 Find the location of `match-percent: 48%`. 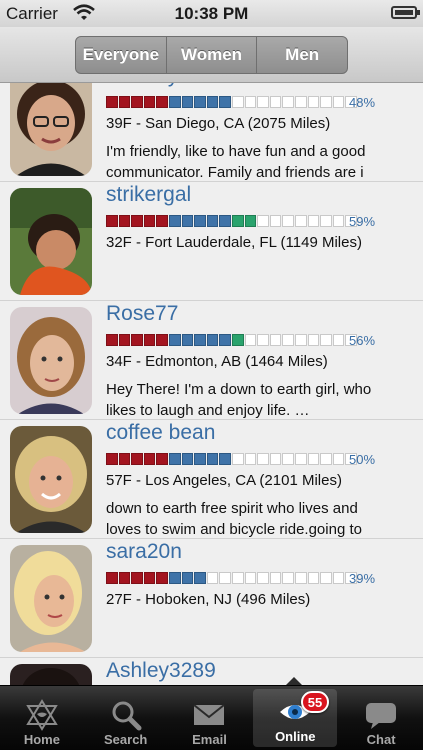

match-percent: 48% is located at coordinates (362, 102).